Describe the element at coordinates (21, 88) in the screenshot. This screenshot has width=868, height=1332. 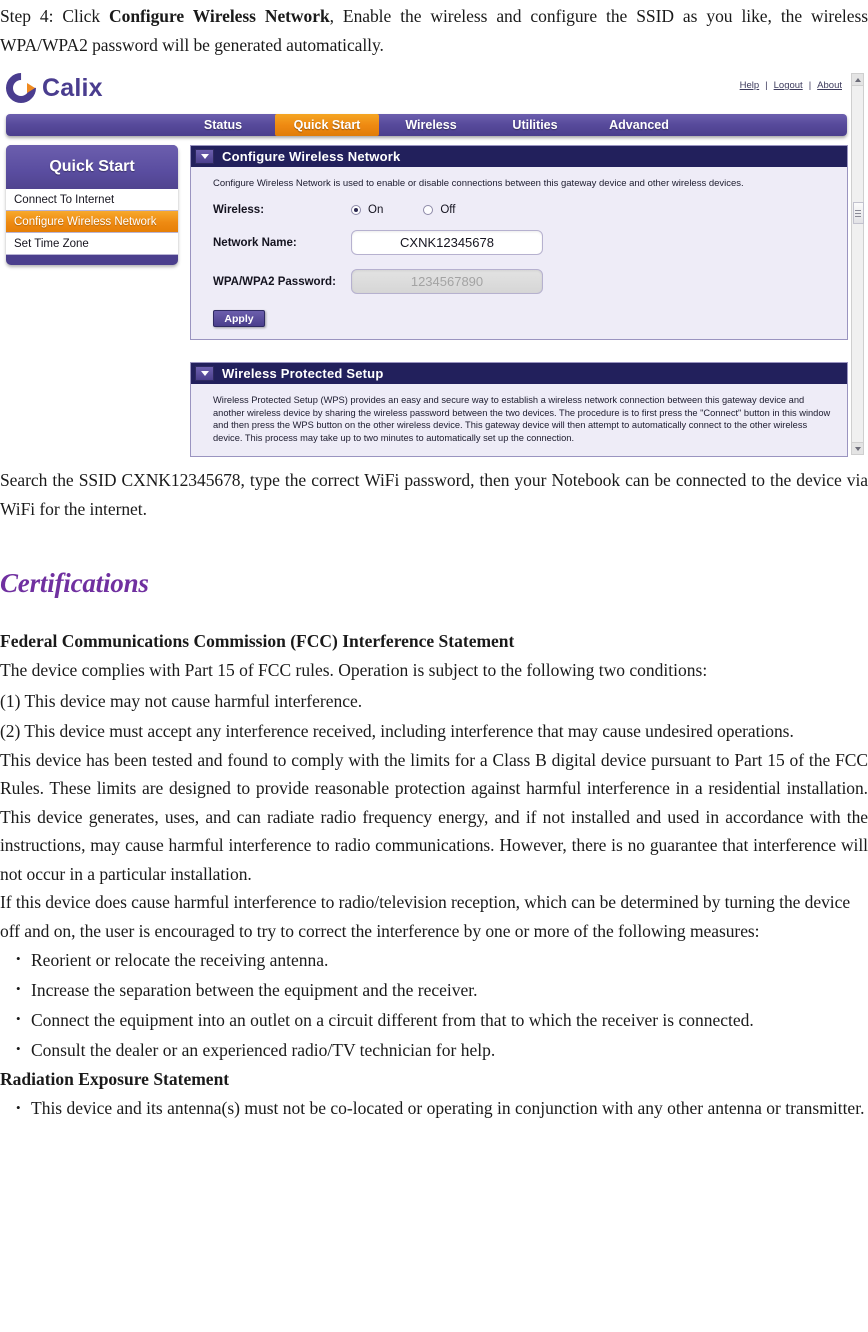
I see `calix-c-icon` at that location.